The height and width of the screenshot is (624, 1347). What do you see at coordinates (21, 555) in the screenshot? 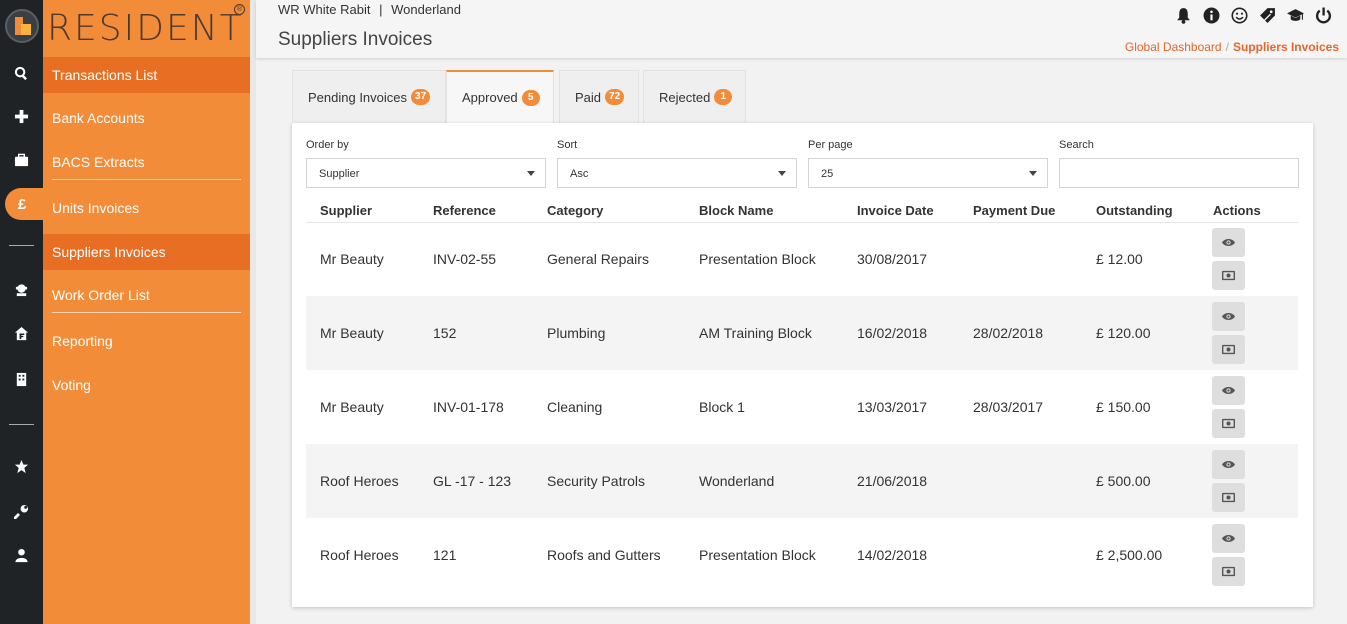
I see `user-icon` at bounding box center [21, 555].